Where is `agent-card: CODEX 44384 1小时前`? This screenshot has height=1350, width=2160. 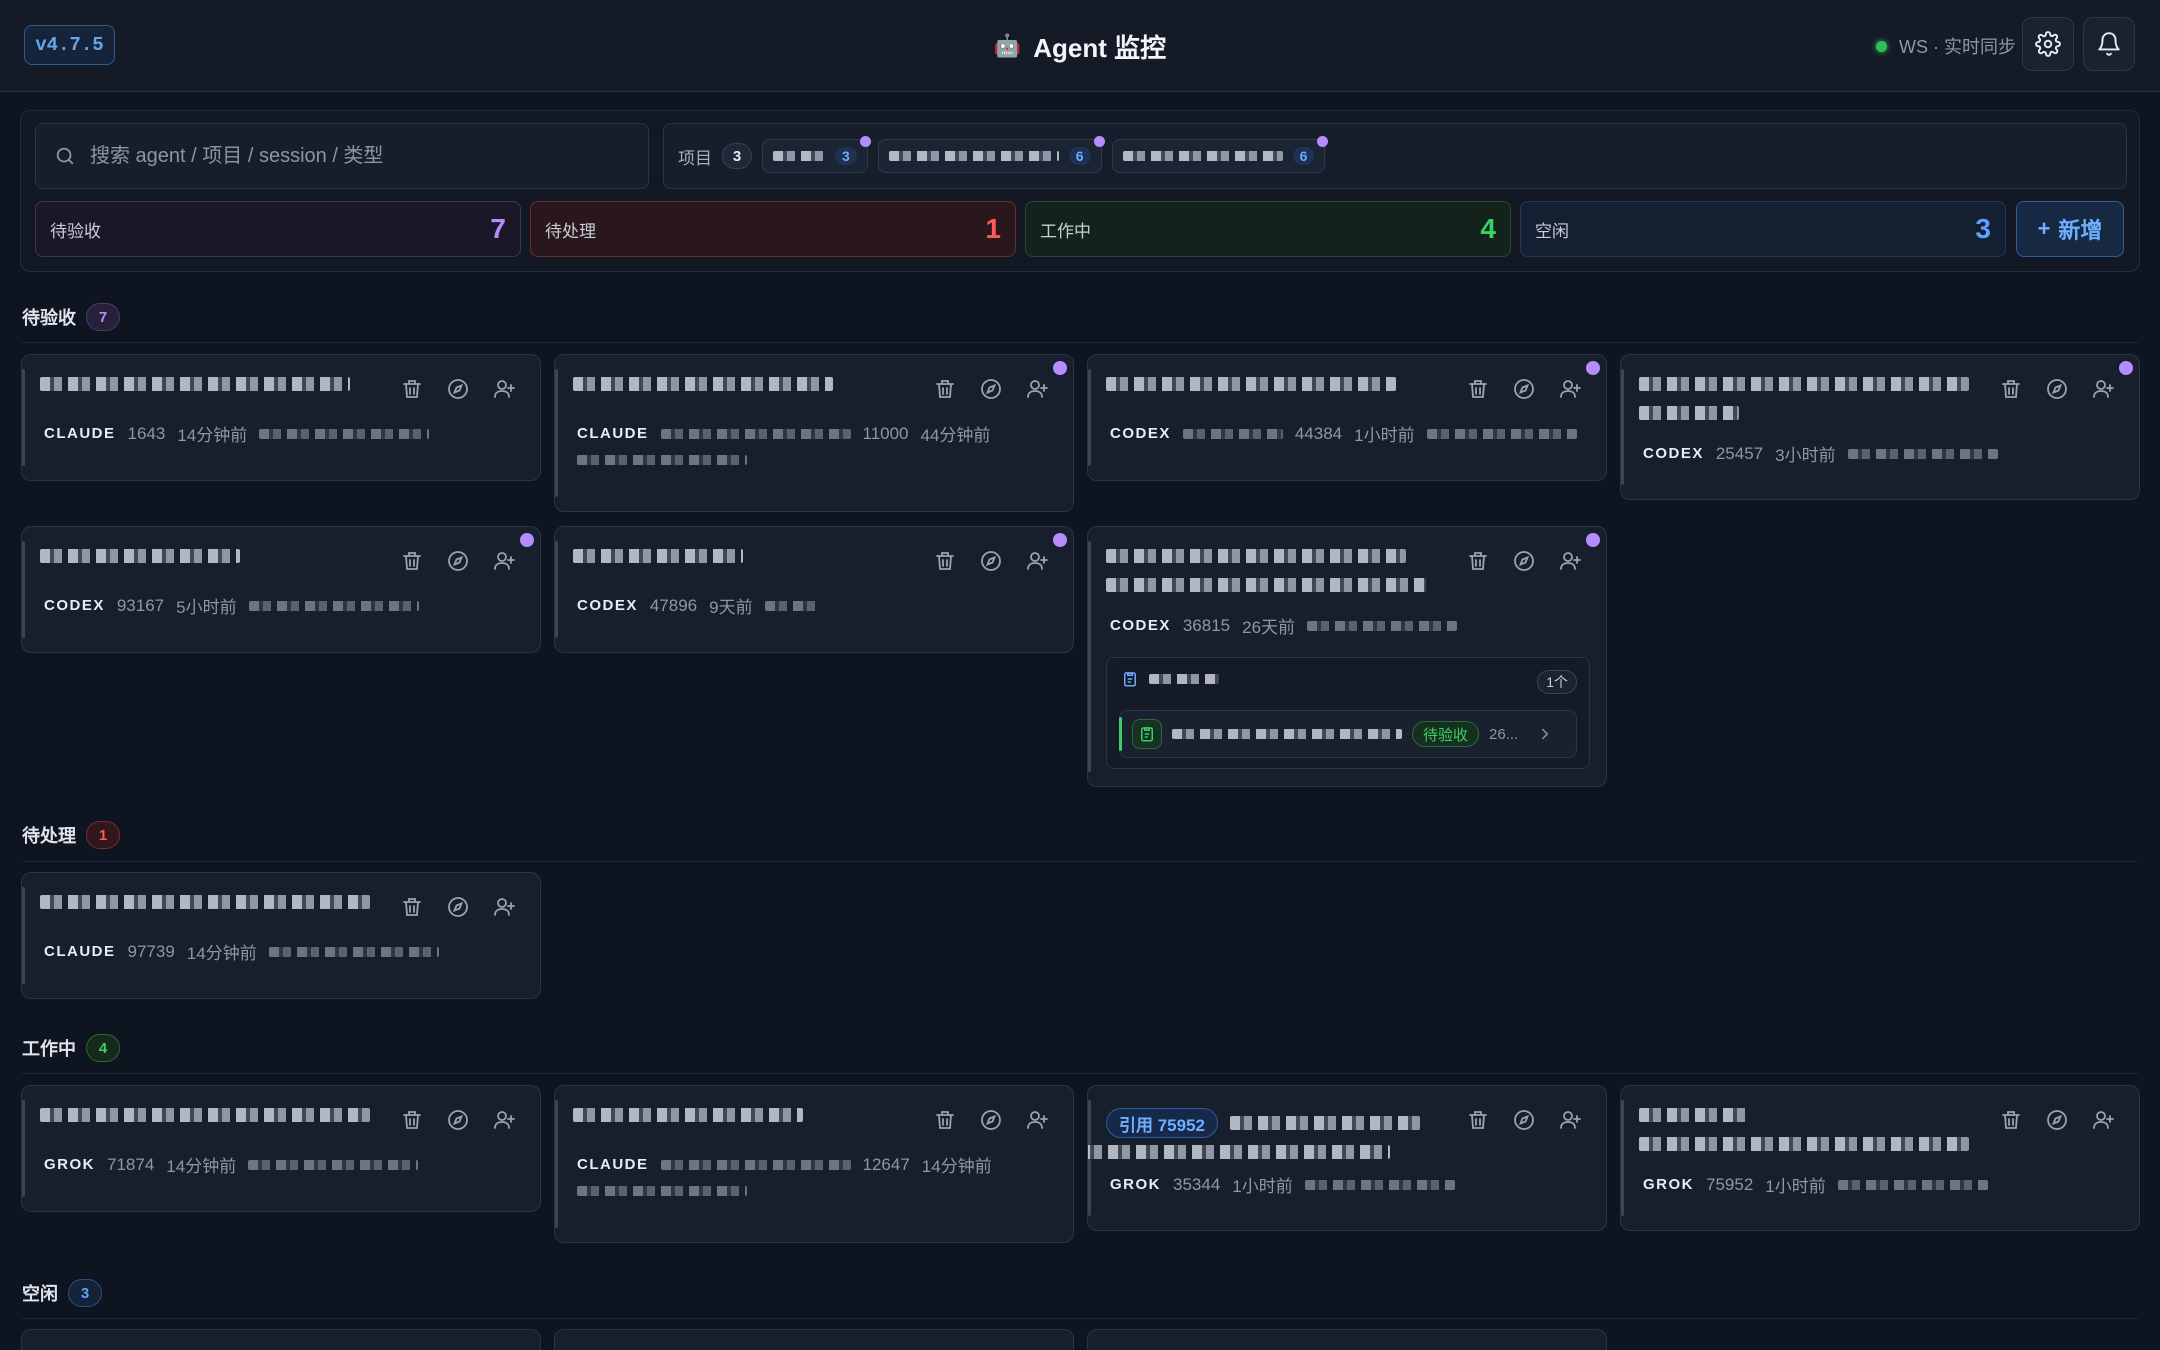
agent-card: CODEX 44384 1小时前 is located at coordinates (1347, 417).